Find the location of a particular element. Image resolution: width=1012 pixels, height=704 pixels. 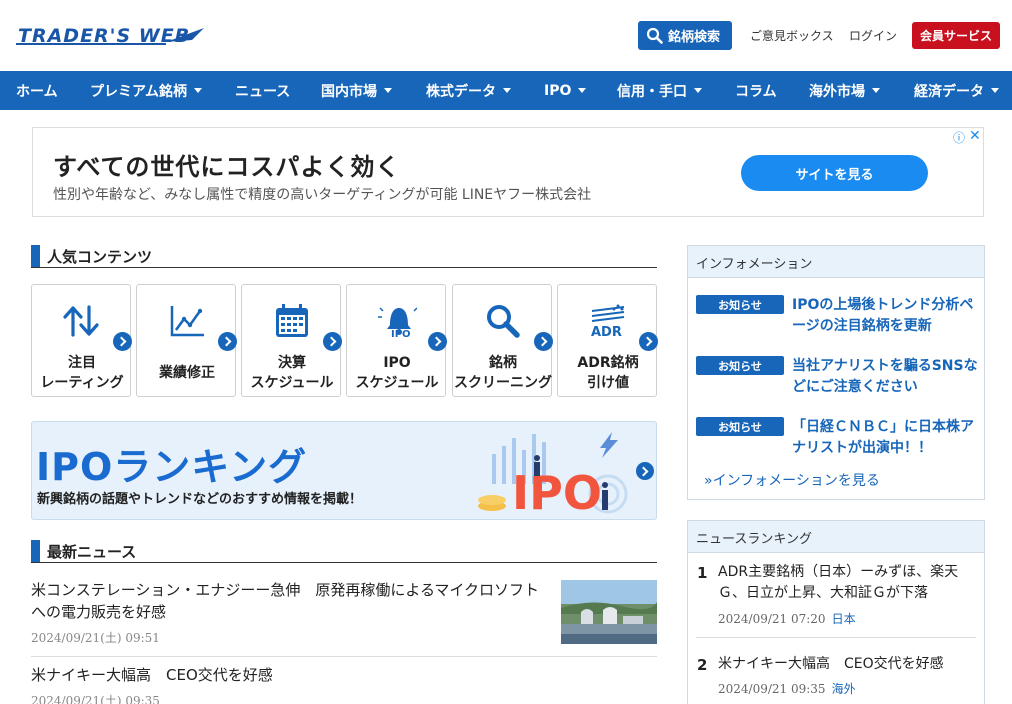

news-title: 米ナイキー大幅高 CEO交代を好感 is located at coordinates (344, 675).